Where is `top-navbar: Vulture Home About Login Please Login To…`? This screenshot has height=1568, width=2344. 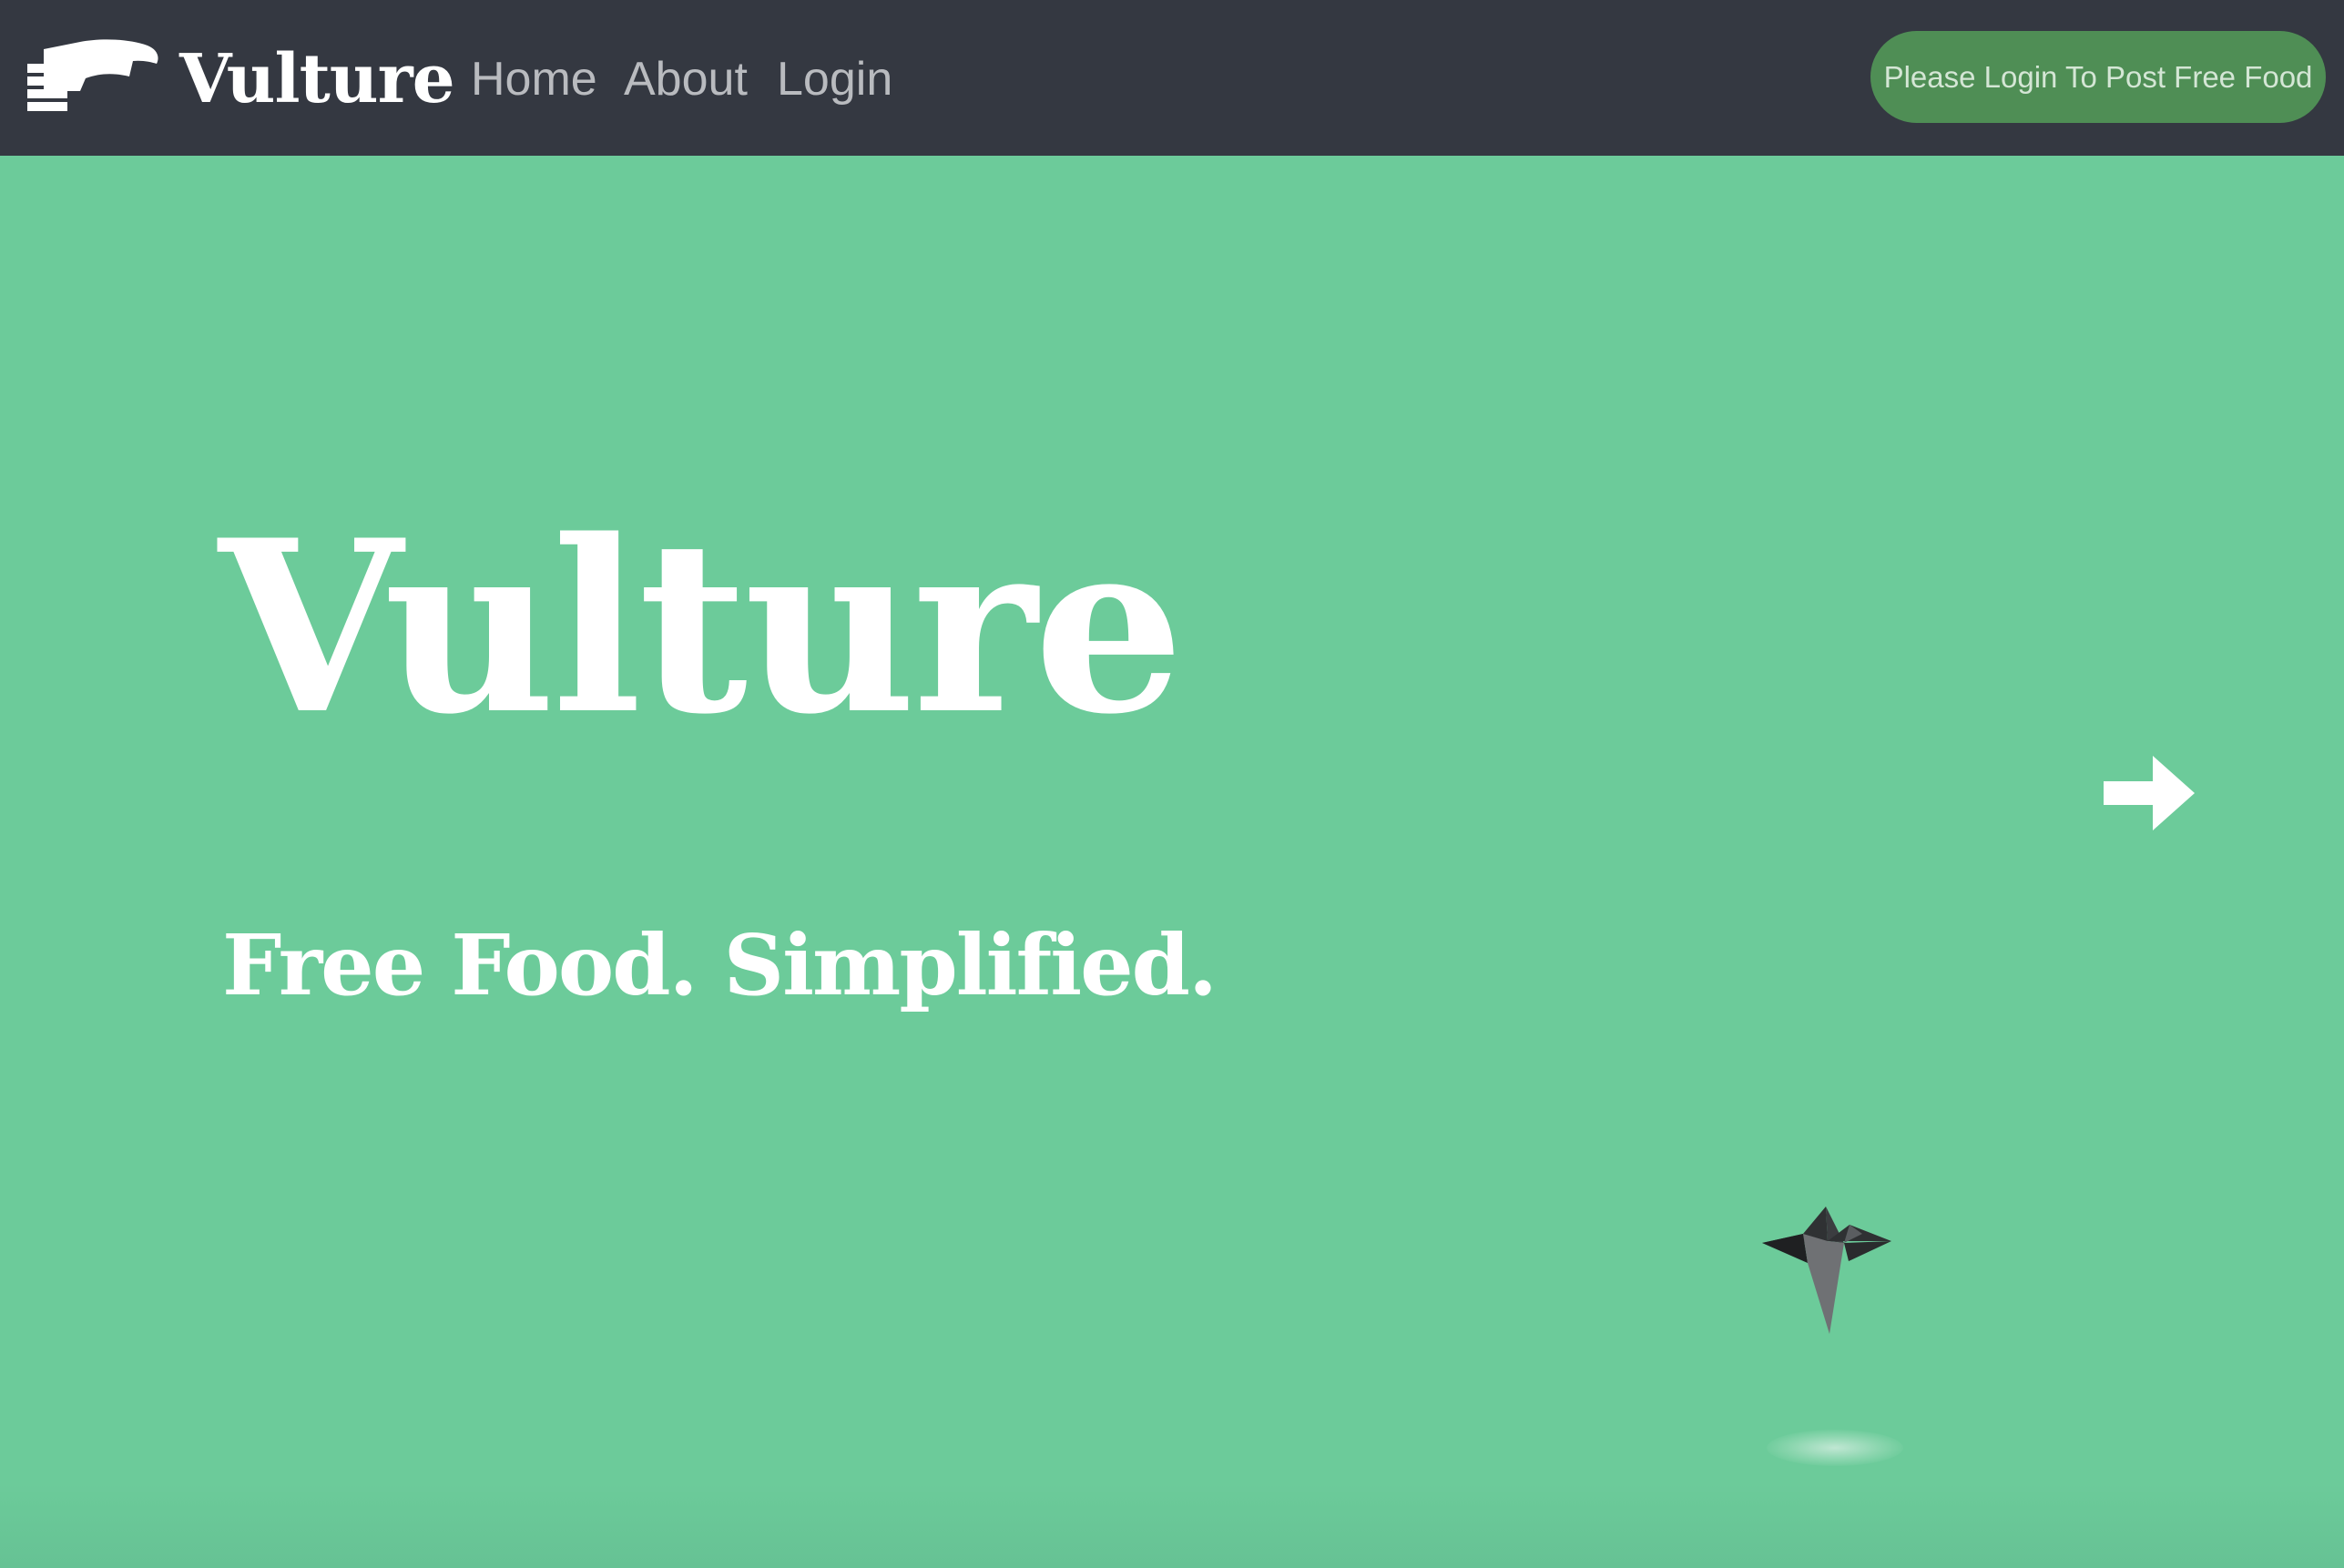
top-navbar: Vulture Home About Login Please Login To… is located at coordinates (1172, 78).